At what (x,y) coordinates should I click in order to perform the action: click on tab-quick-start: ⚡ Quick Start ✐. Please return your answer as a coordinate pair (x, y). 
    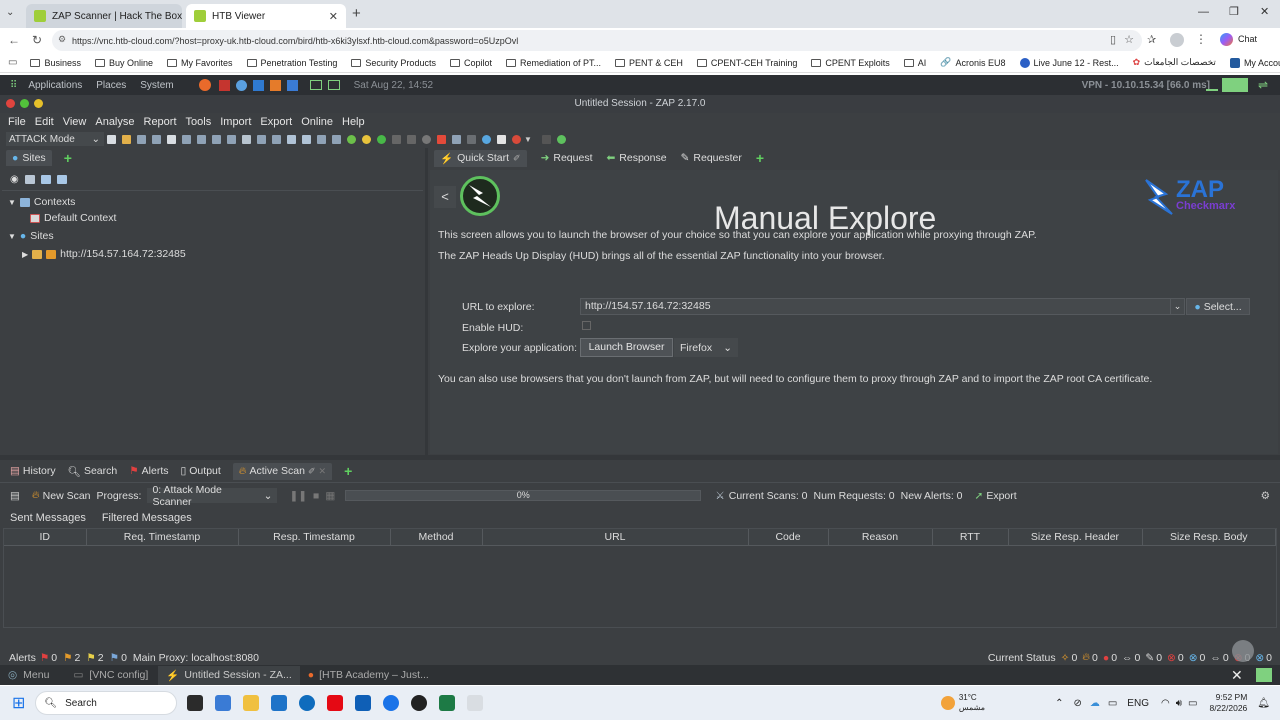
    Looking at the image, I should click on (480, 158).